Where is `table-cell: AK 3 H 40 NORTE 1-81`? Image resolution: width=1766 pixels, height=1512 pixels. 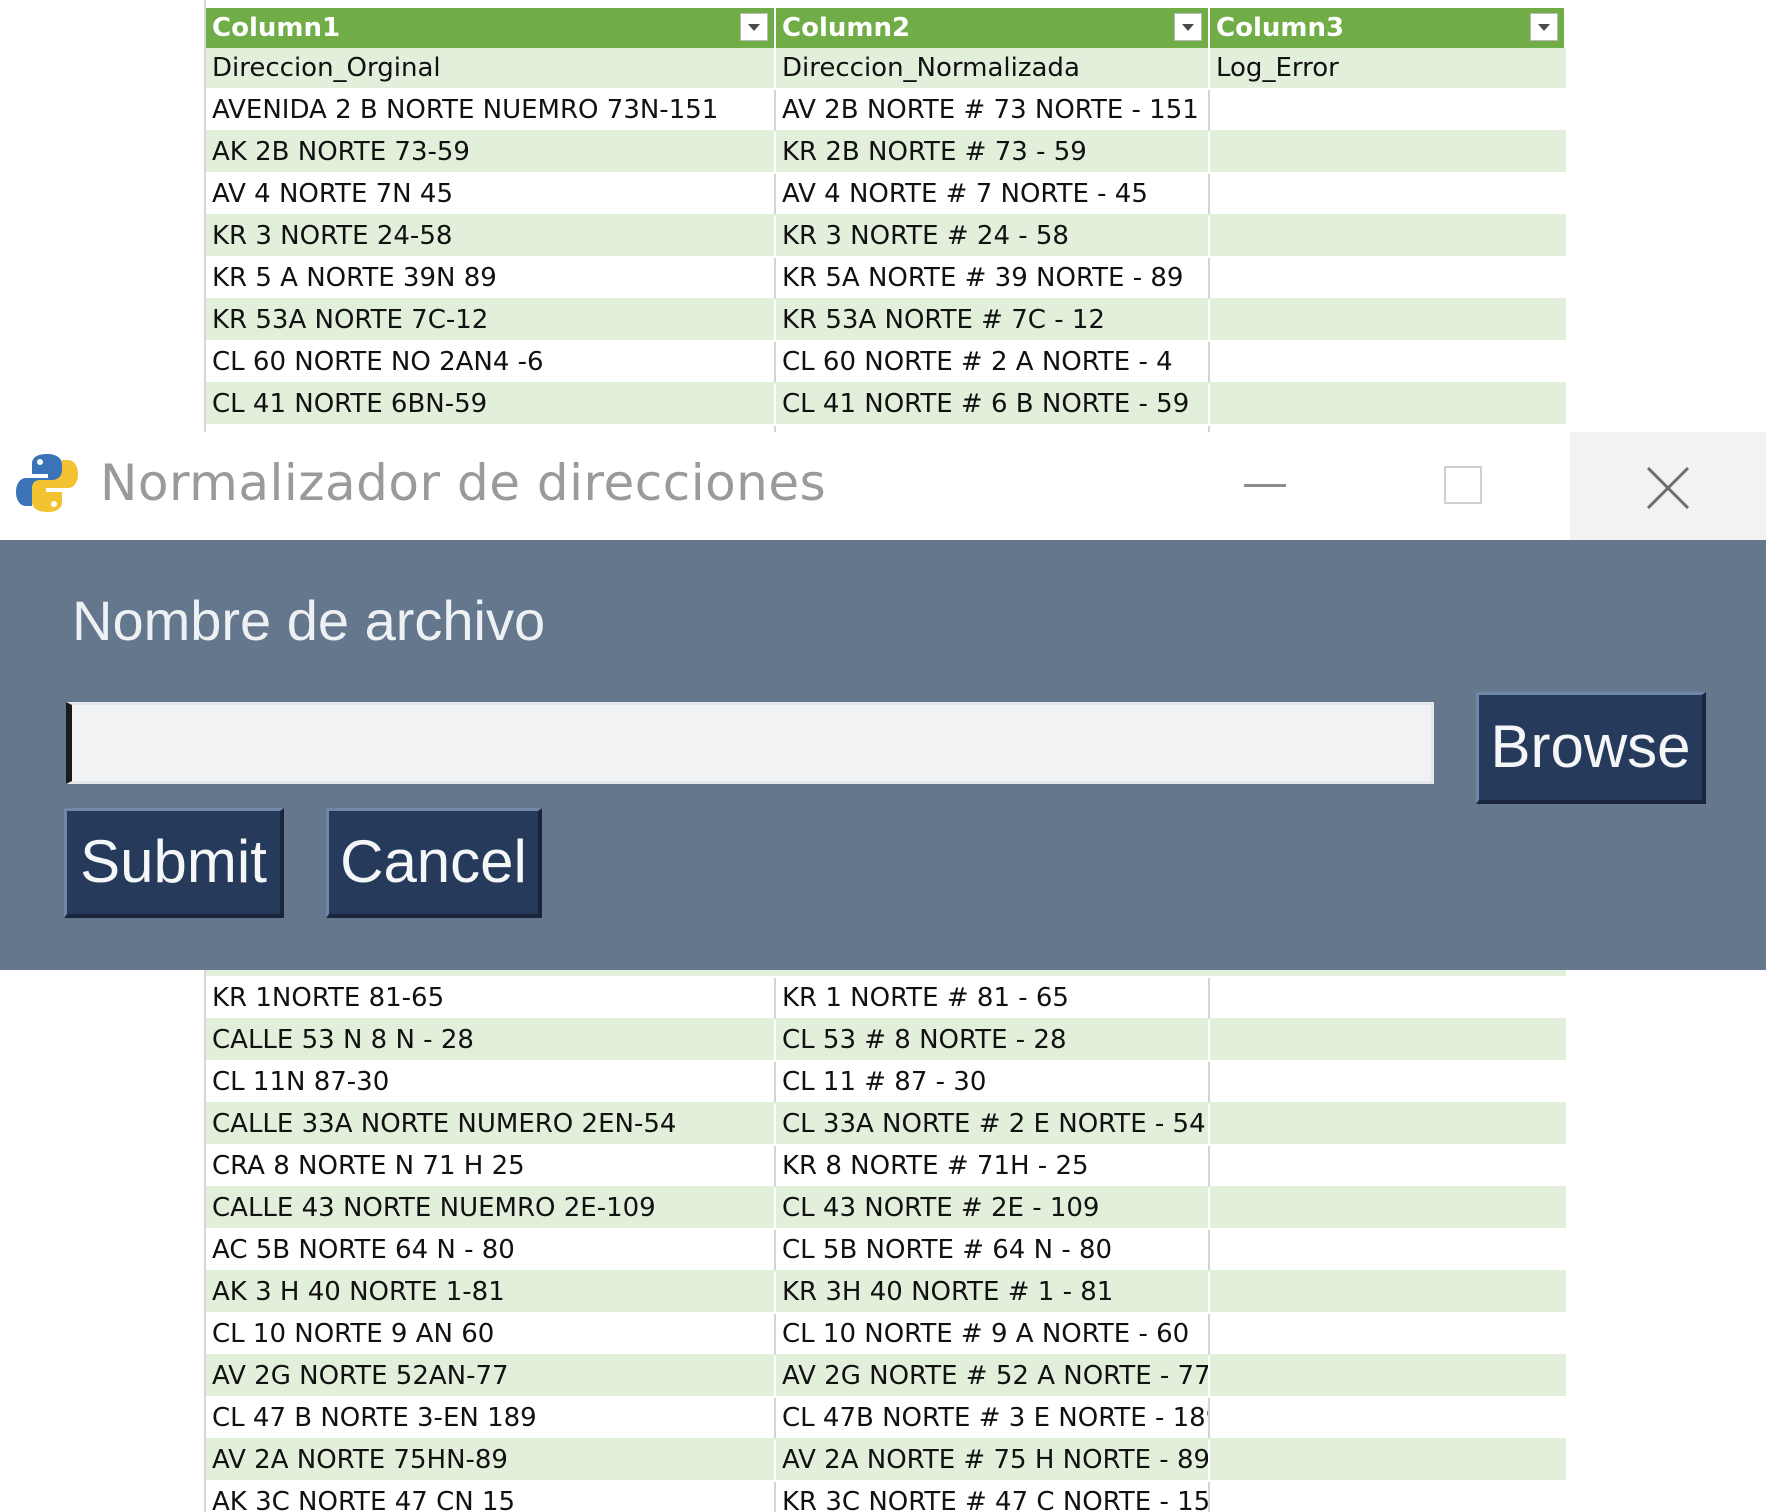 table-cell: AK 3 H 40 NORTE 1-81 is located at coordinates (491, 1292).